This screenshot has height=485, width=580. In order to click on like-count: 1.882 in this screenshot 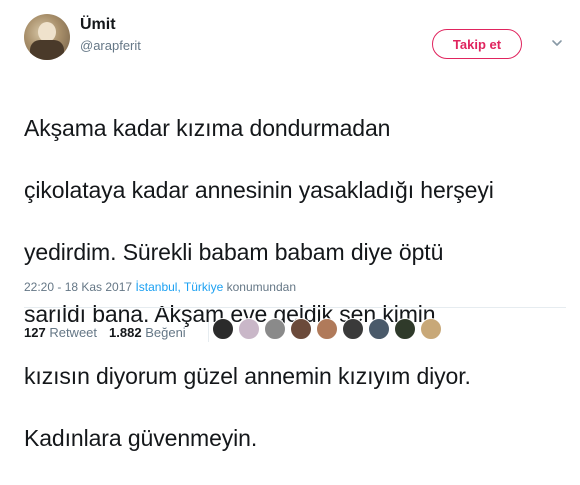, I will do `click(125, 332)`.